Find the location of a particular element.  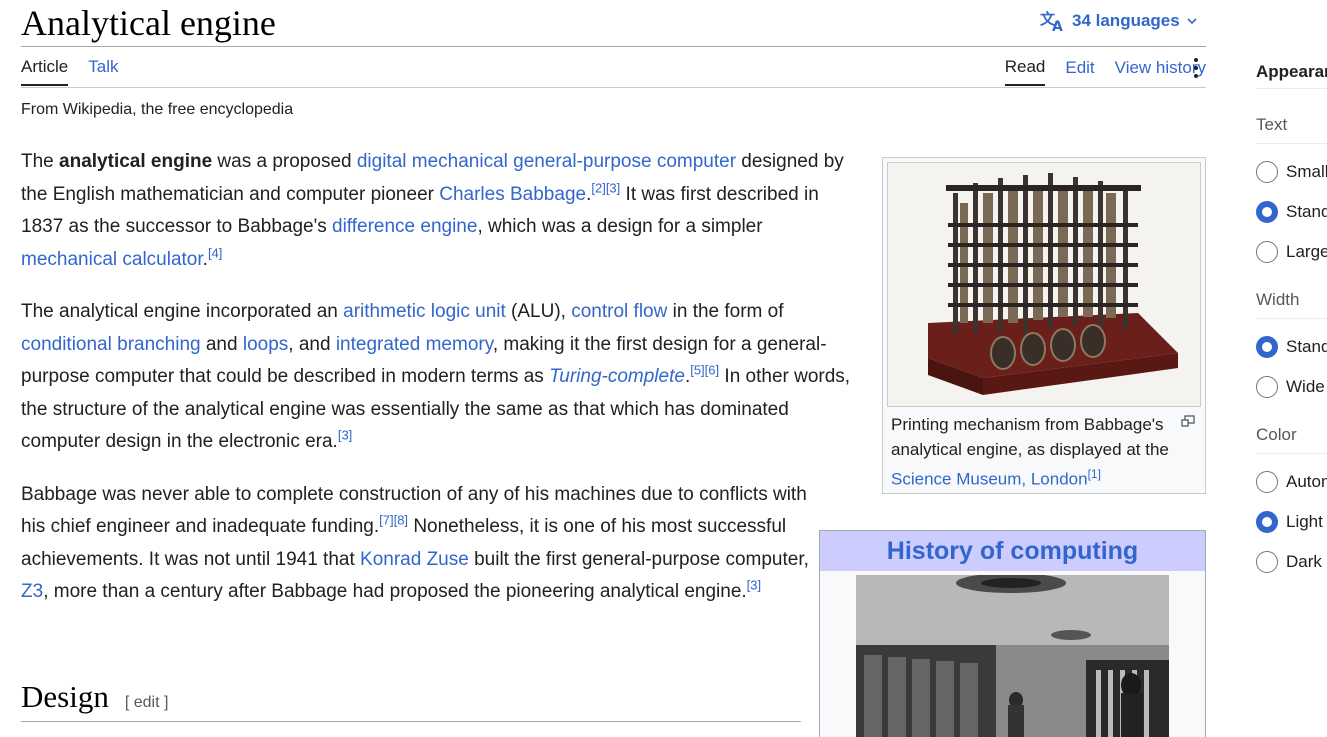

languages-button: 文 A 34 languages is located at coordinates (1119, 21).